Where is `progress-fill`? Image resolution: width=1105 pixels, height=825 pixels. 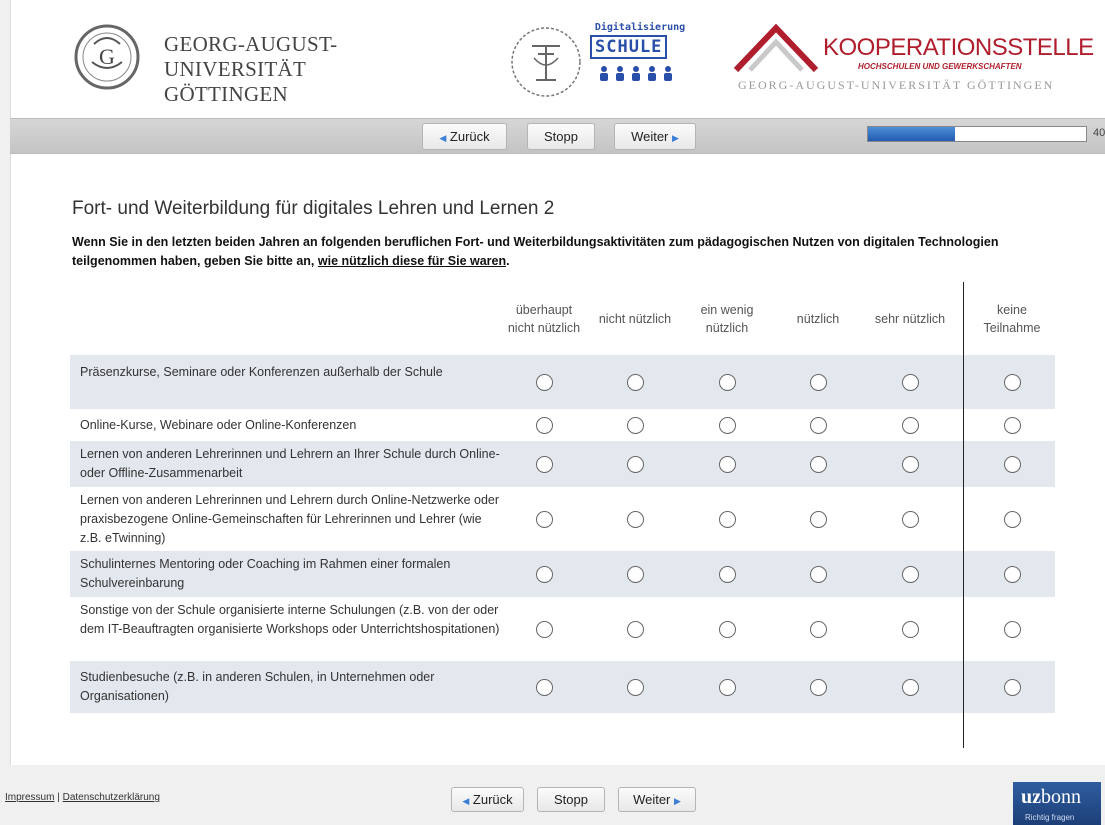
progress-fill is located at coordinates (912, 134).